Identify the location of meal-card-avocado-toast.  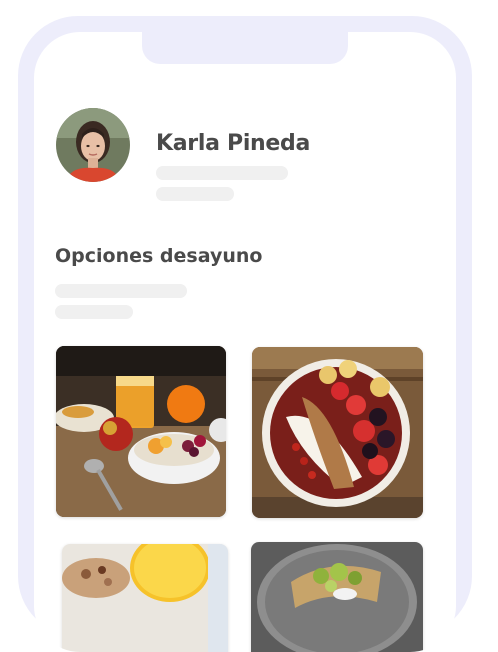
(337, 597).